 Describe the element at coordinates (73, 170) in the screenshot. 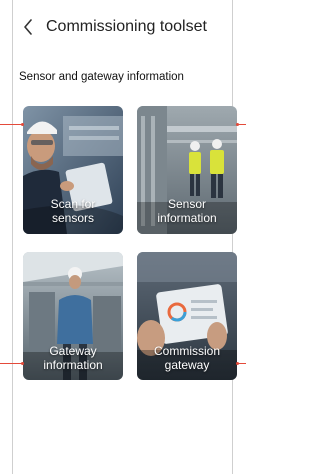

I see `scan-for-sensors-tile: Scan for sensors` at that location.